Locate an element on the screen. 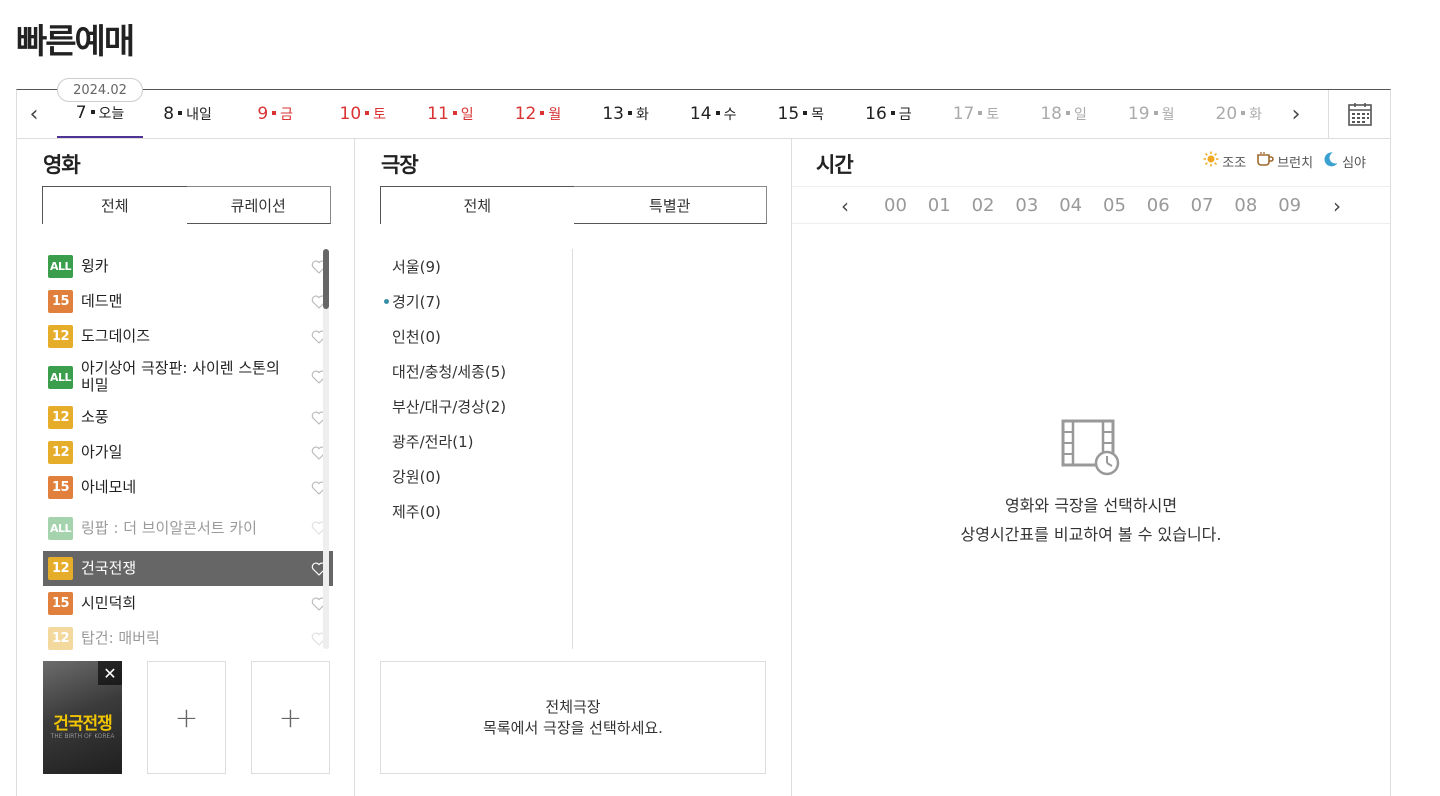  hour-item: 03 is located at coordinates (1026, 205).